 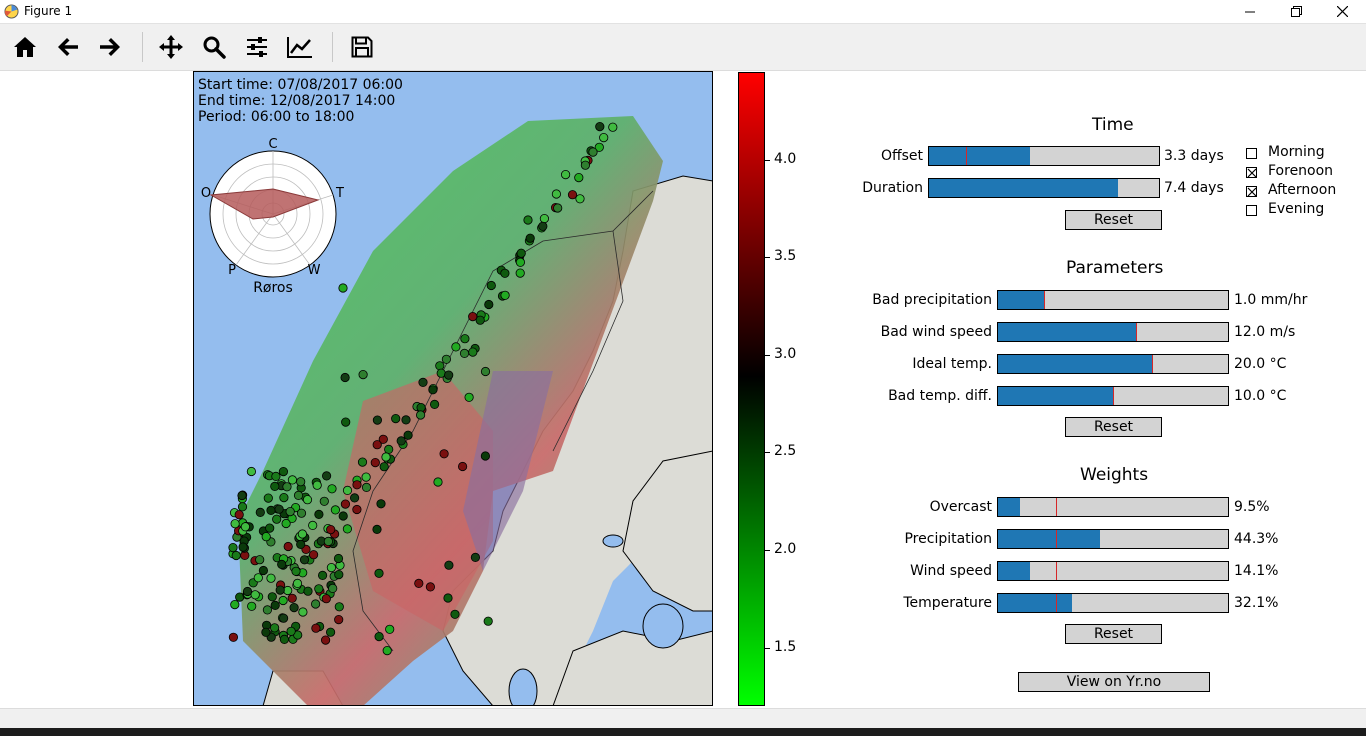 What do you see at coordinates (110, 47) in the screenshot?
I see `forward-button` at bounding box center [110, 47].